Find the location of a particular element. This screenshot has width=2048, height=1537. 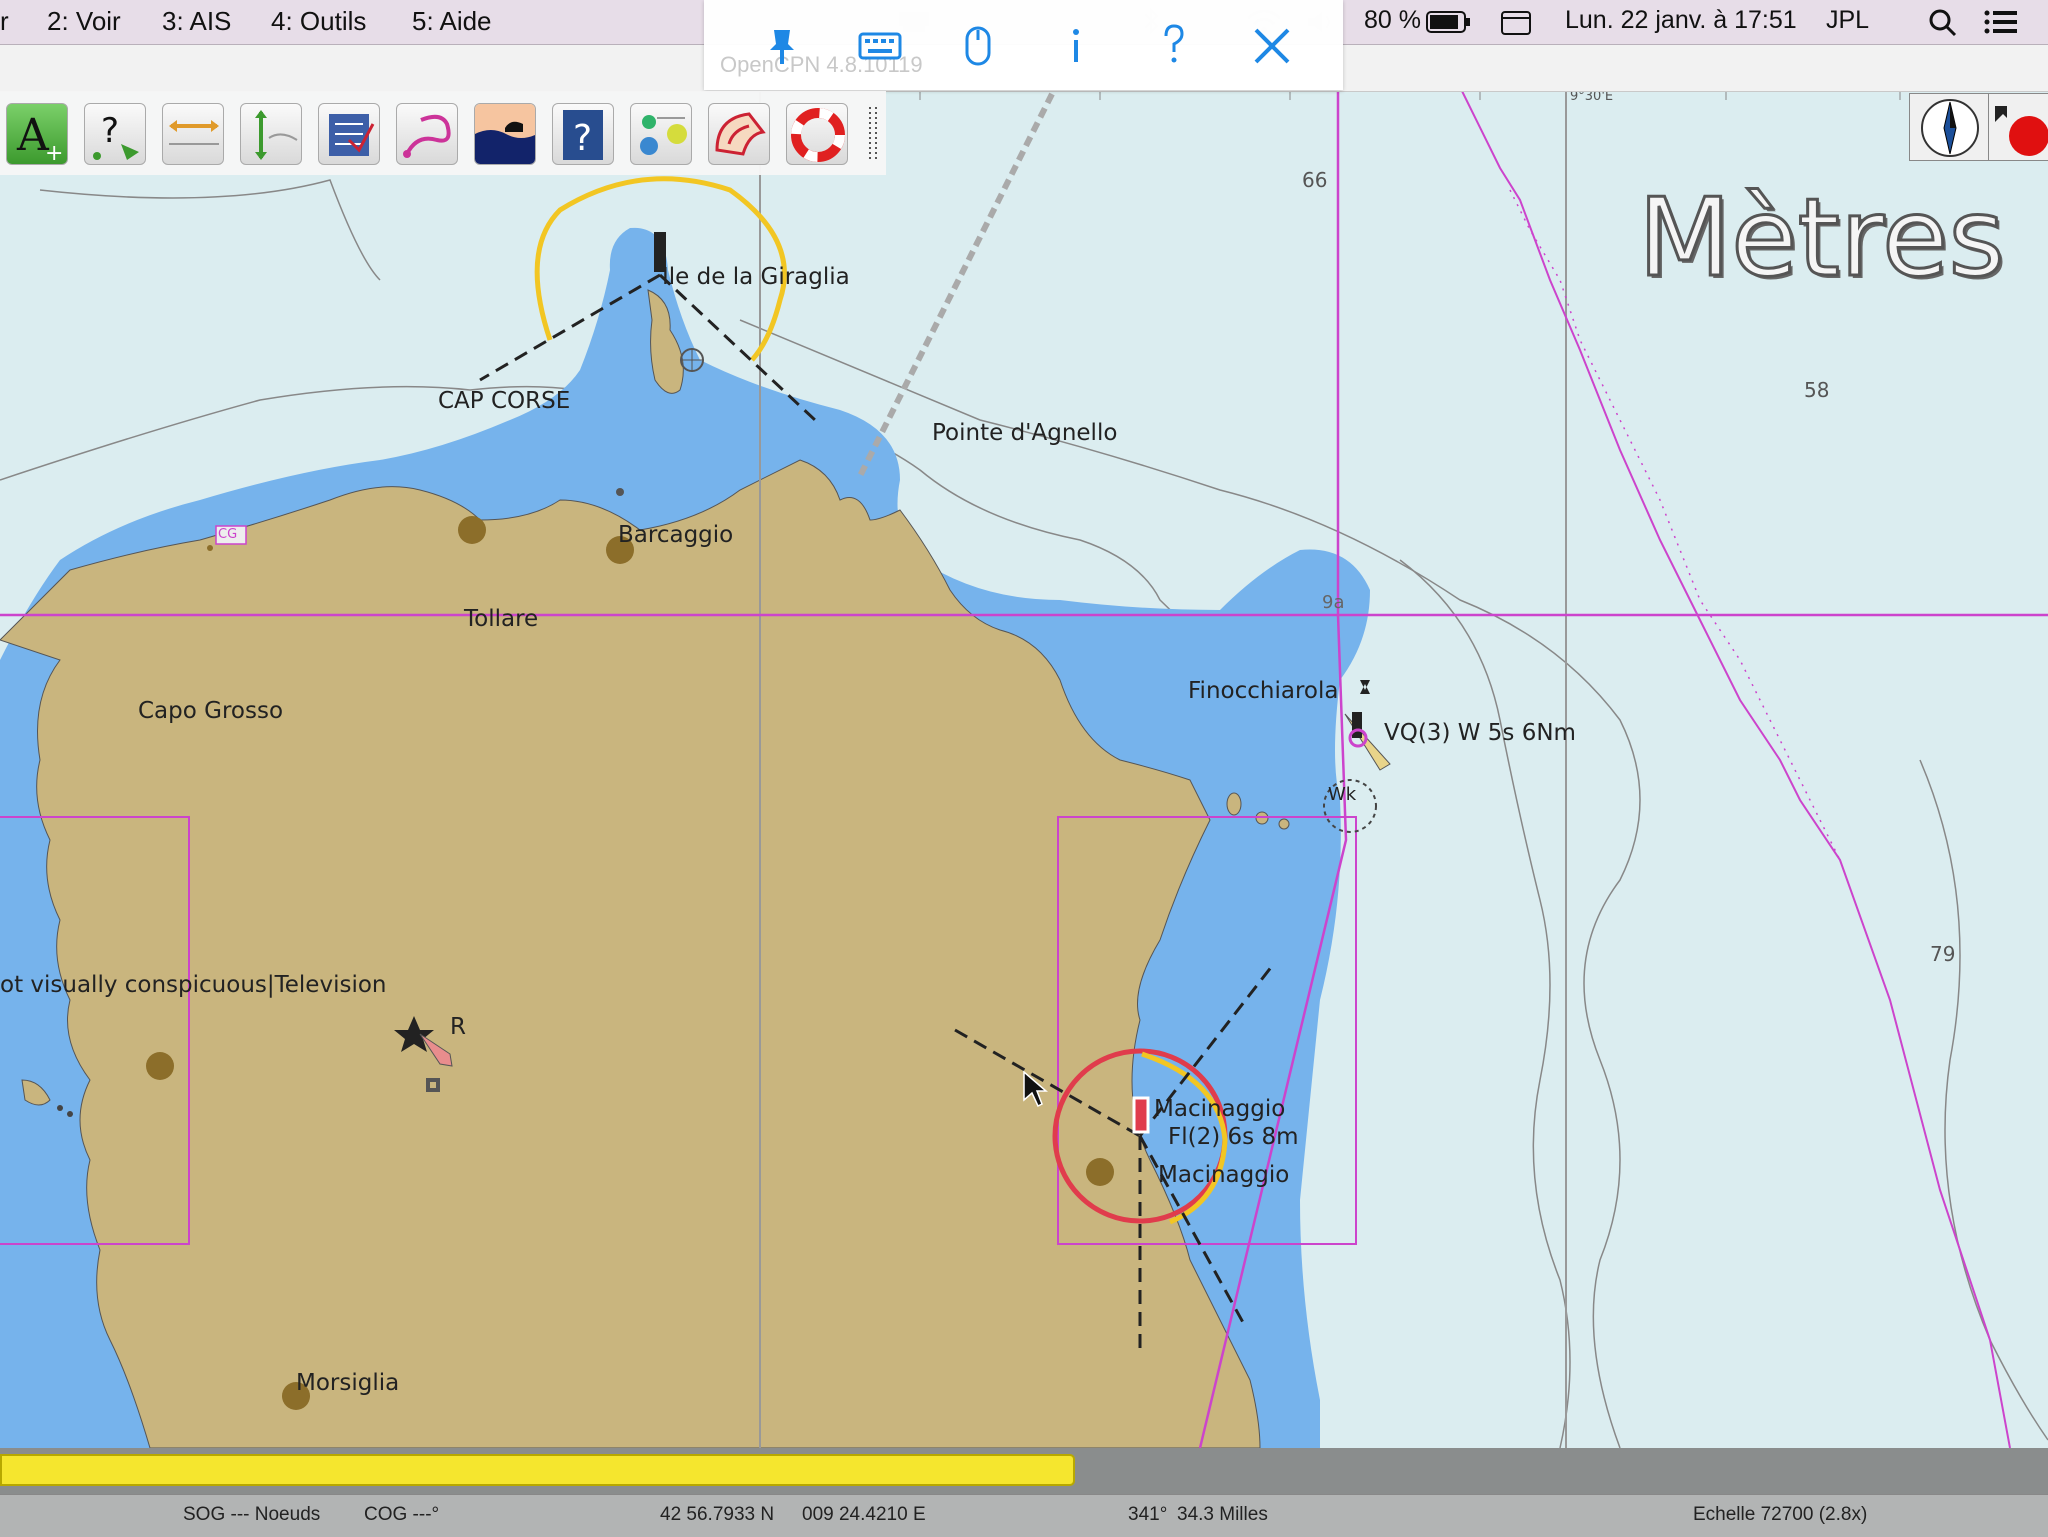

info-icon is located at coordinates (1076, 46).